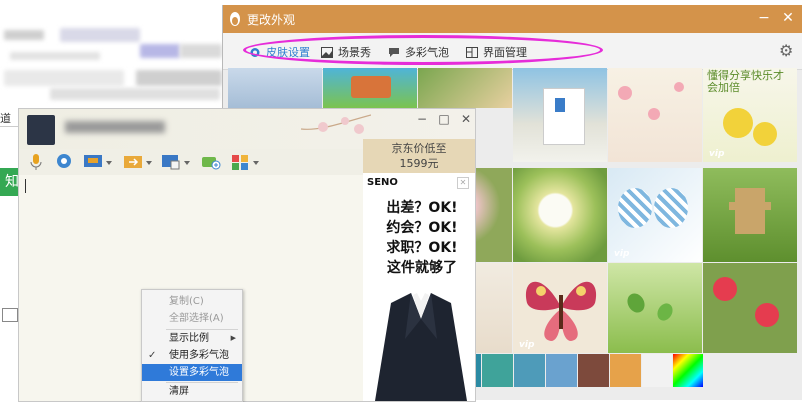 This screenshot has width=802, height=402. What do you see at coordinates (745, 81) in the screenshot?
I see `thumb-text: 懂得分享快乐才会加倍` at bounding box center [745, 81].